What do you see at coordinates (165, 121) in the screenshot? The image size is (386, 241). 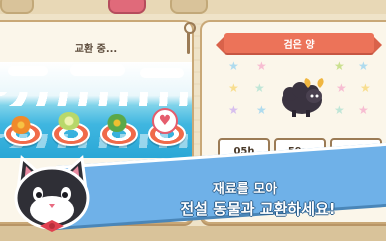 I see `heart-icon: ♥` at bounding box center [165, 121].